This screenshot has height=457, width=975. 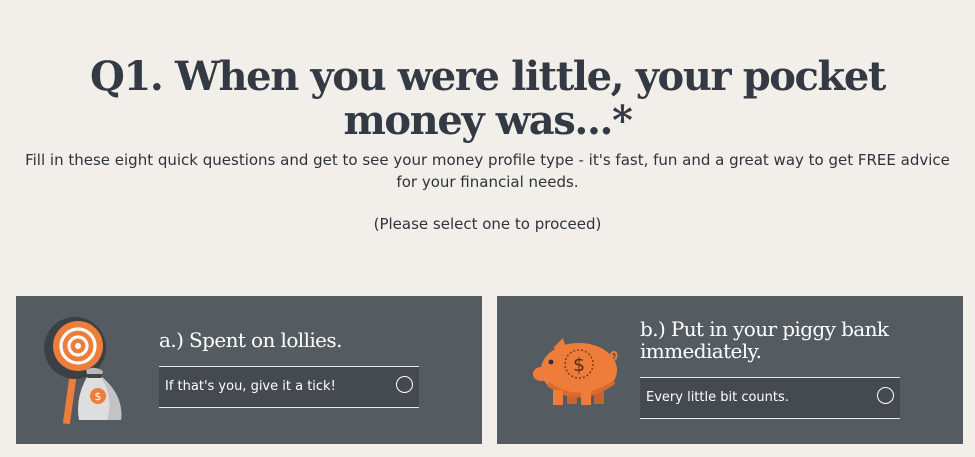 What do you see at coordinates (250, 340) in the screenshot?
I see `option-a-label: a.) Spent on lollies.` at bounding box center [250, 340].